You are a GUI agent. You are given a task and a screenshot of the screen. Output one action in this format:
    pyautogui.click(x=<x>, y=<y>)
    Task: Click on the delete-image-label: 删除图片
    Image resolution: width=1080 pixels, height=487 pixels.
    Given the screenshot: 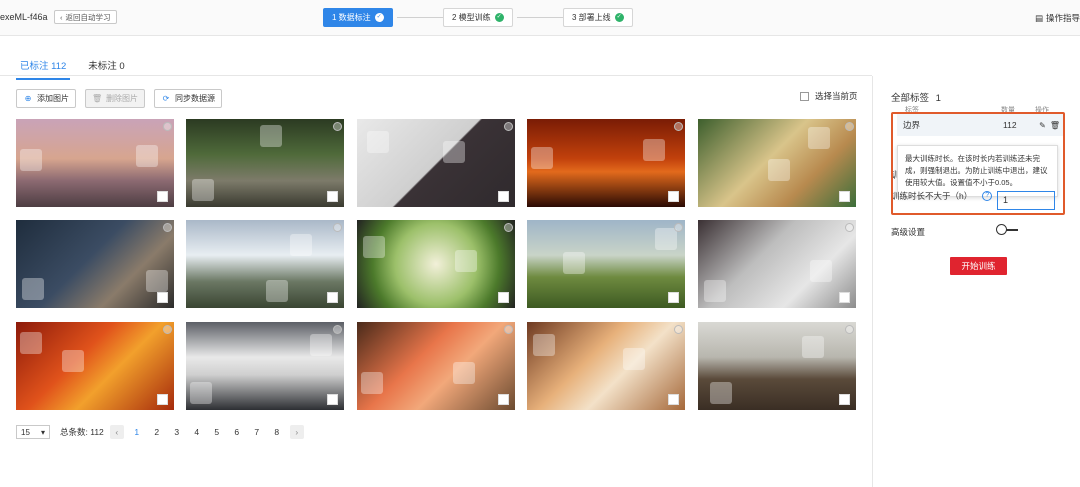 What is the action you would take?
    pyautogui.click(x=122, y=98)
    